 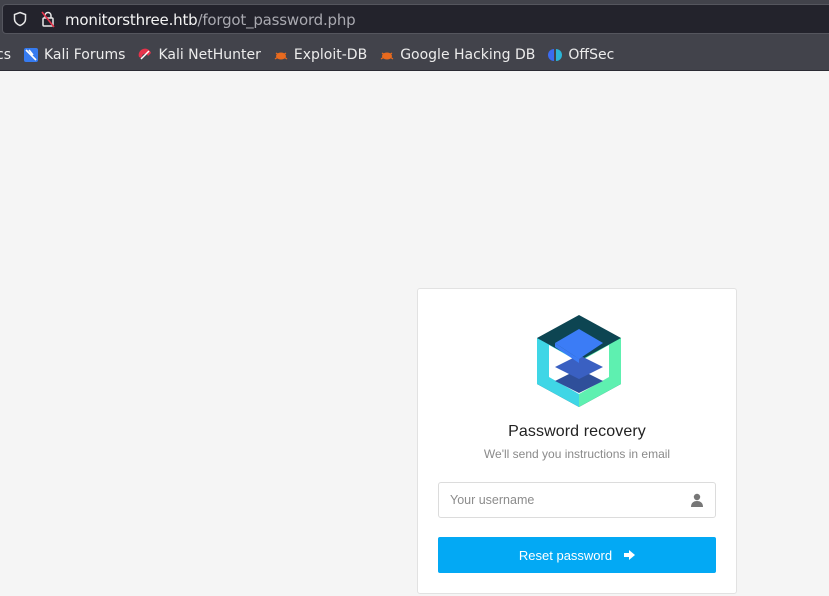 I want to click on arrow-right-icon, so click(x=630, y=555).